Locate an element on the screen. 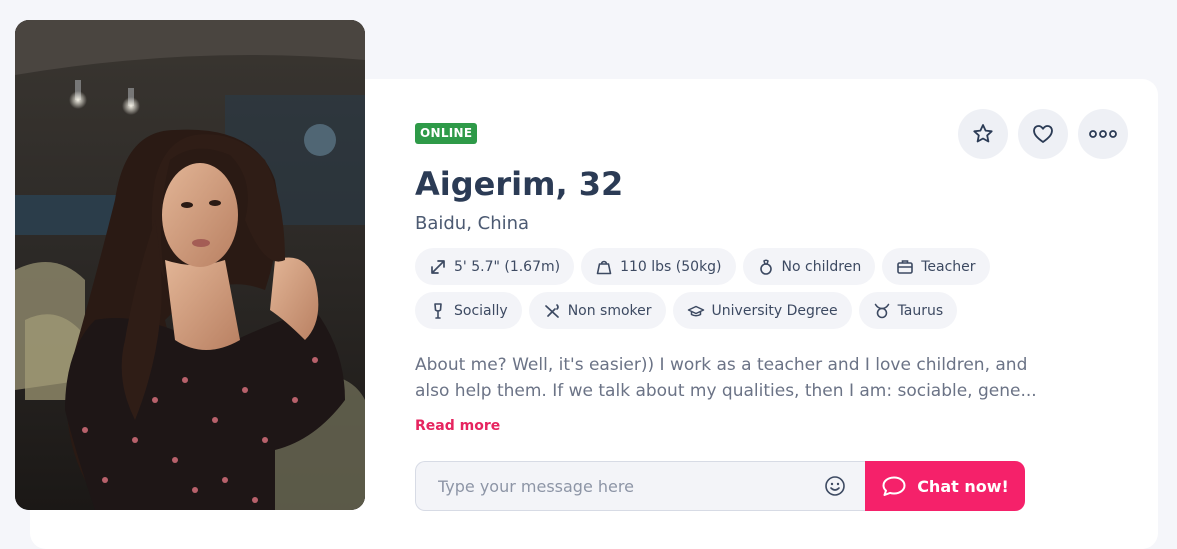  profile-name: Aigerim, 32 is located at coordinates (519, 184).